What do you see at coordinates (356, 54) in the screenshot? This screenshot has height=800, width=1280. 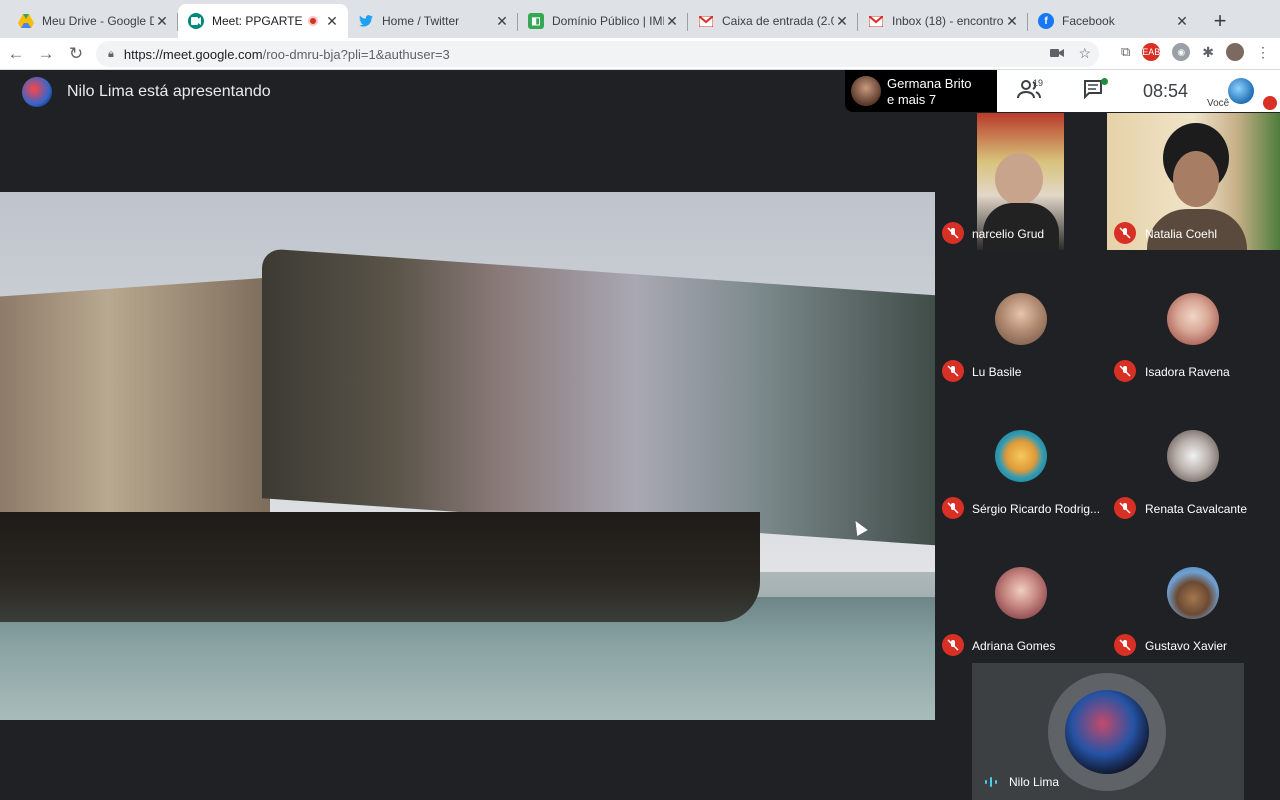 I see `url-path: /roo-dmru-bja?pli=1&authuser=3` at bounding box center [356, 54].